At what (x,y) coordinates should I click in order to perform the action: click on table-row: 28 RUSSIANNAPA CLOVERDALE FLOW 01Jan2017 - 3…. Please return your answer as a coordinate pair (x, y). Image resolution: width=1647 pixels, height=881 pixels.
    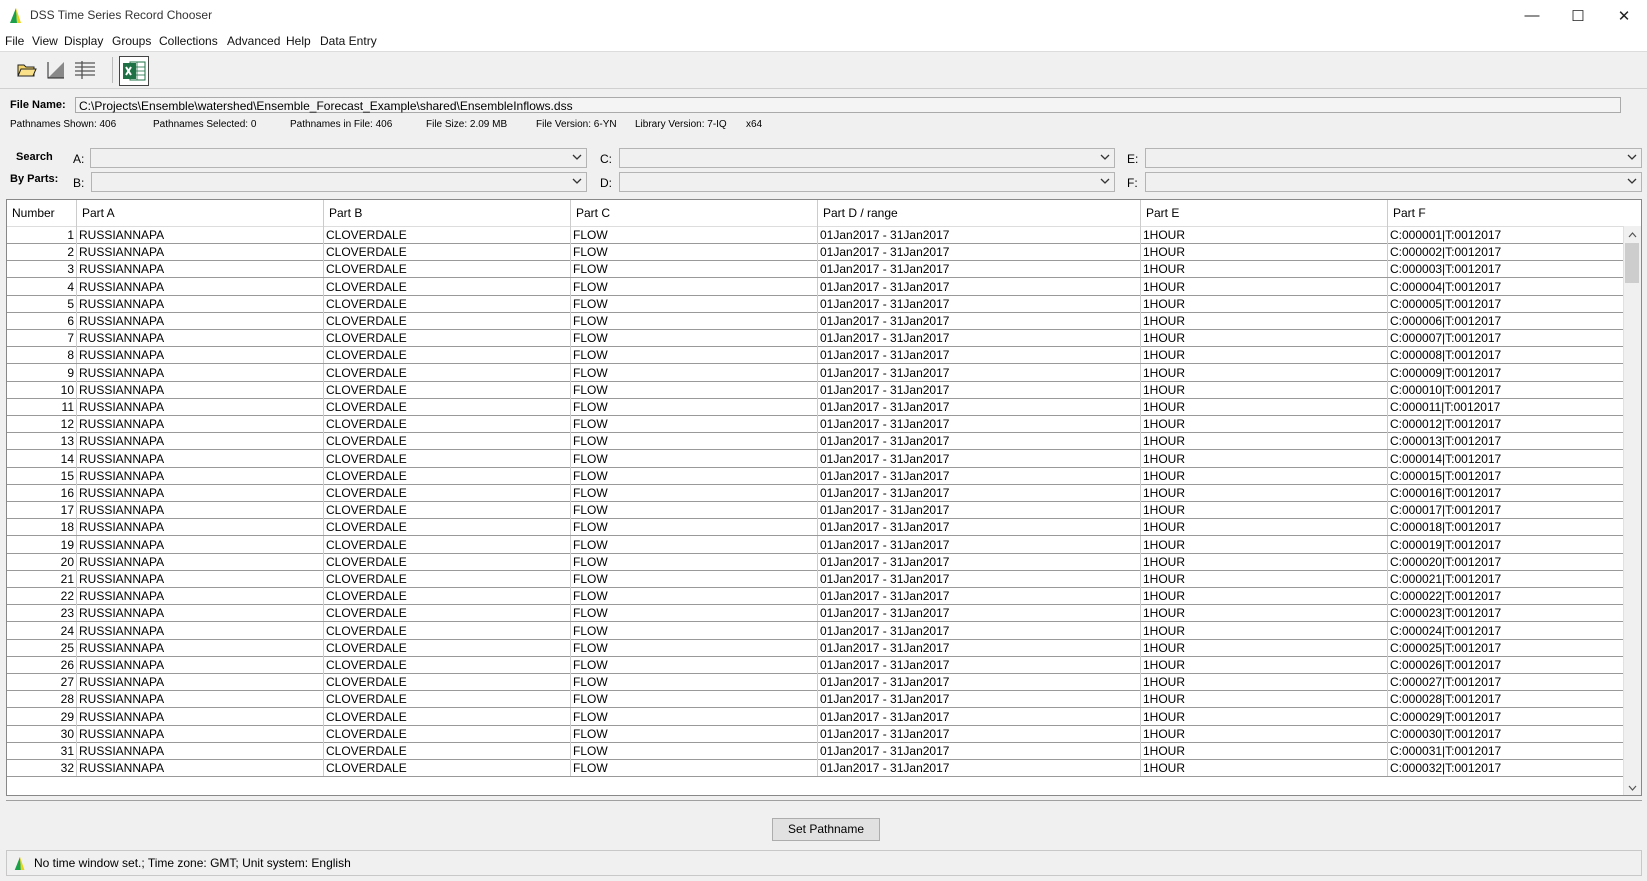
    Looking at the image, I should click on (816, 699).